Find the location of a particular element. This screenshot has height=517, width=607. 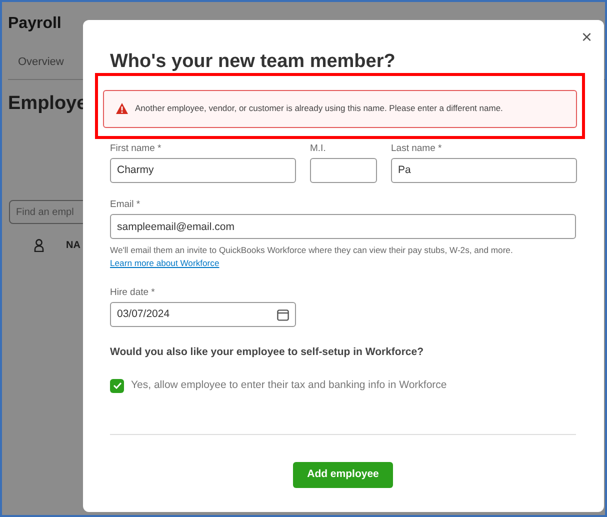

calendar-icon is located at coordinates (283, 314).